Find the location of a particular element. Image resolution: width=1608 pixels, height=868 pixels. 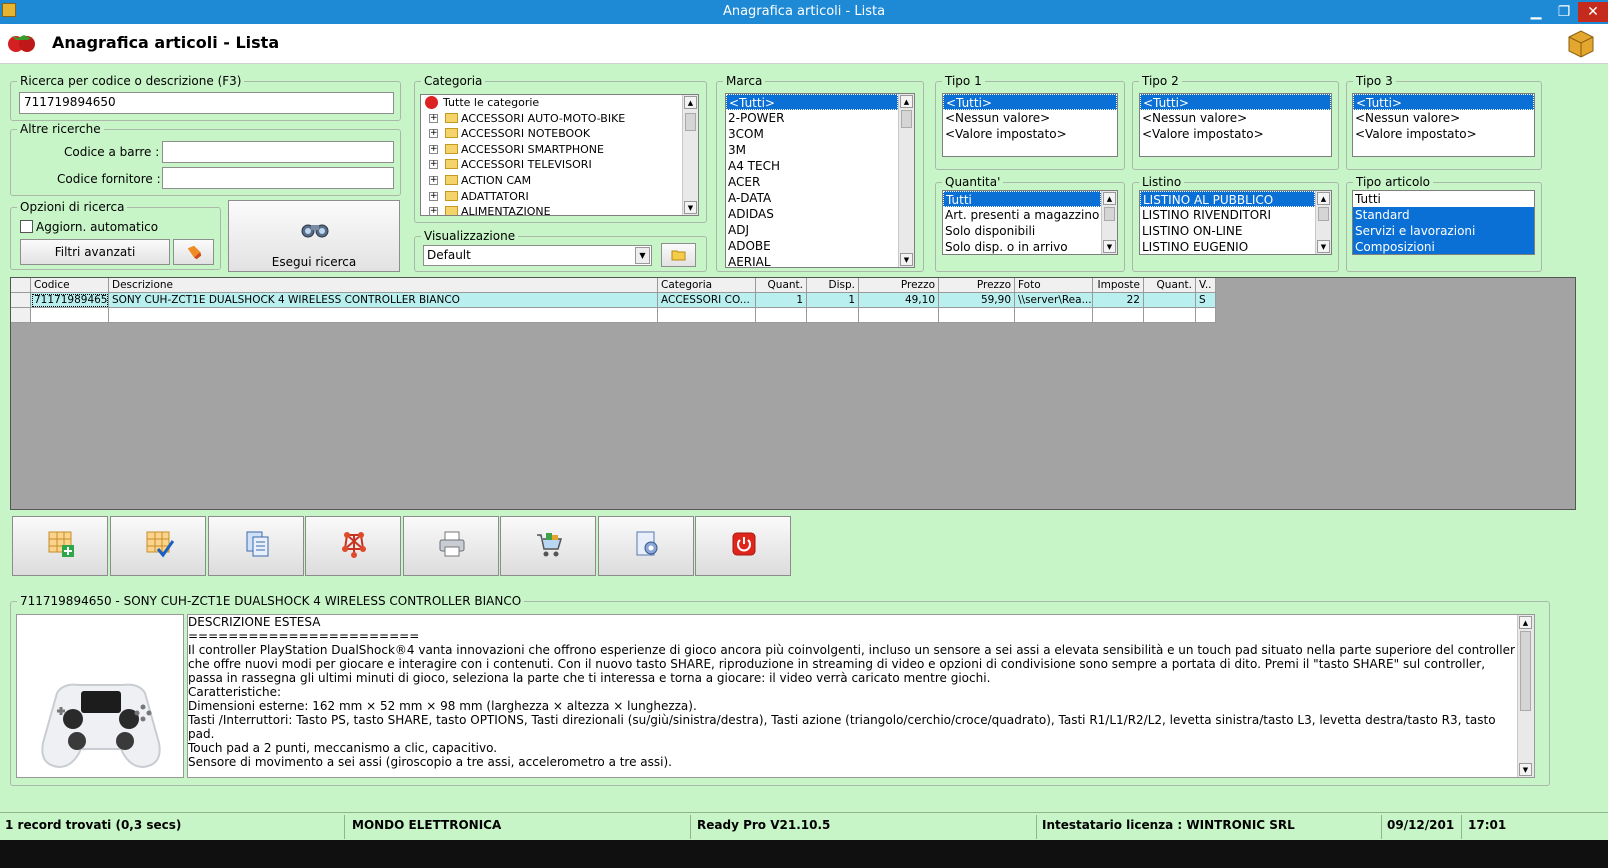

column-header-price-2: Prezzo is located at coordinates (977, 285).